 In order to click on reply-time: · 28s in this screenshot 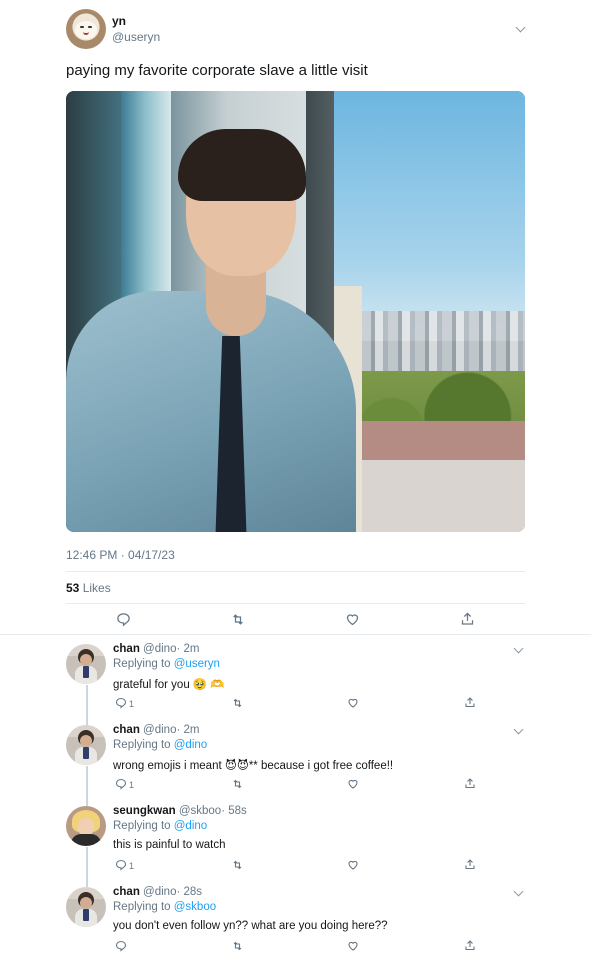, I will do `click(189, 892)`.